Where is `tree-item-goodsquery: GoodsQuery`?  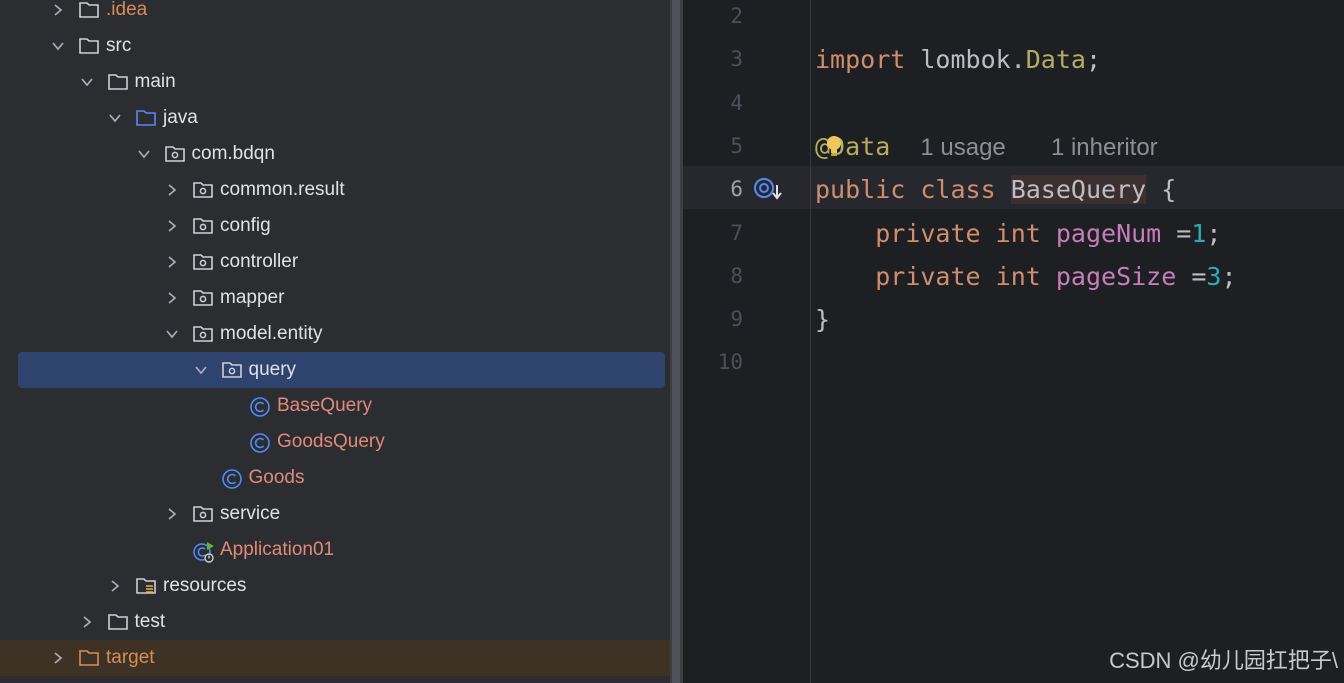
tree-item-goodsquery: GoodsQuery is located at coordinates (335, 442).